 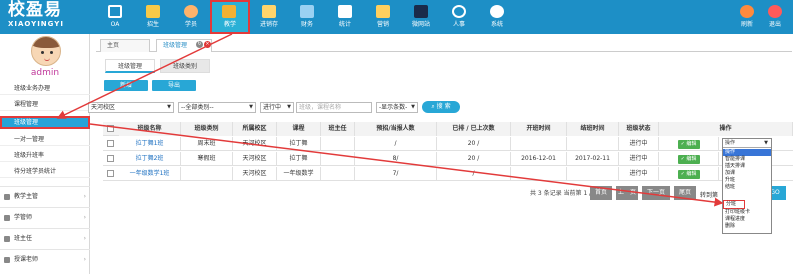 What do you see at coordinates (277, 107) in the screenshot?
I see `status-select: 进行中 ▼` at bounding box center [277, 107].